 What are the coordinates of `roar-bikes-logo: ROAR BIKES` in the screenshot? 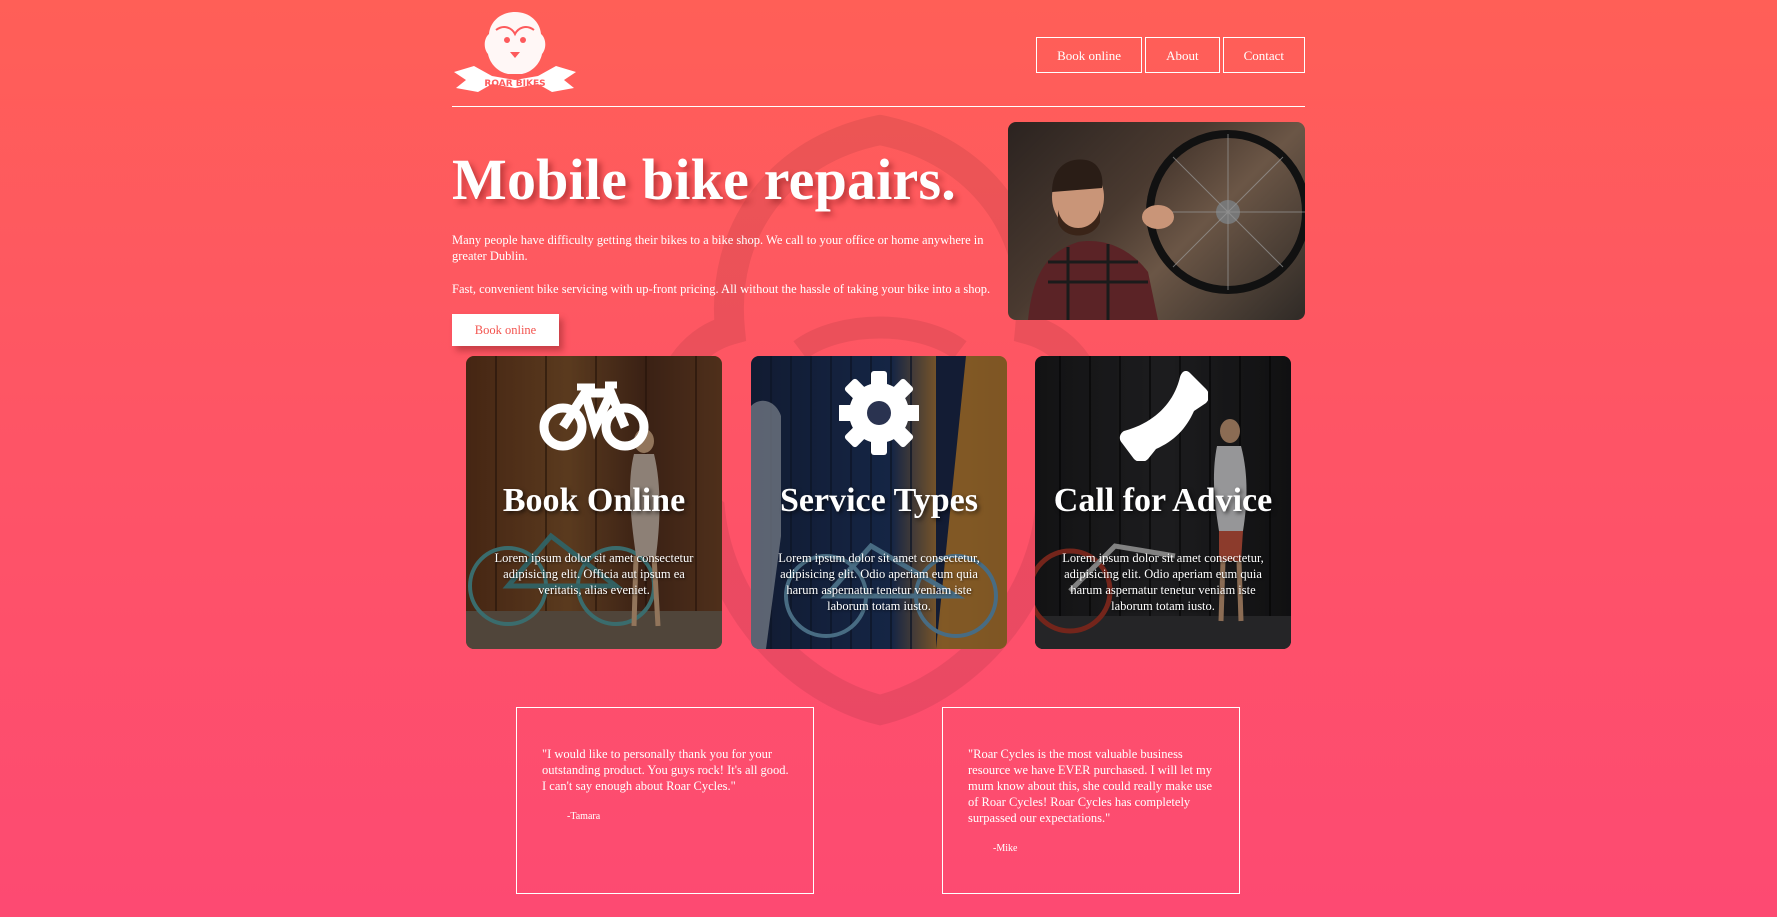 It's located at (515, 52).